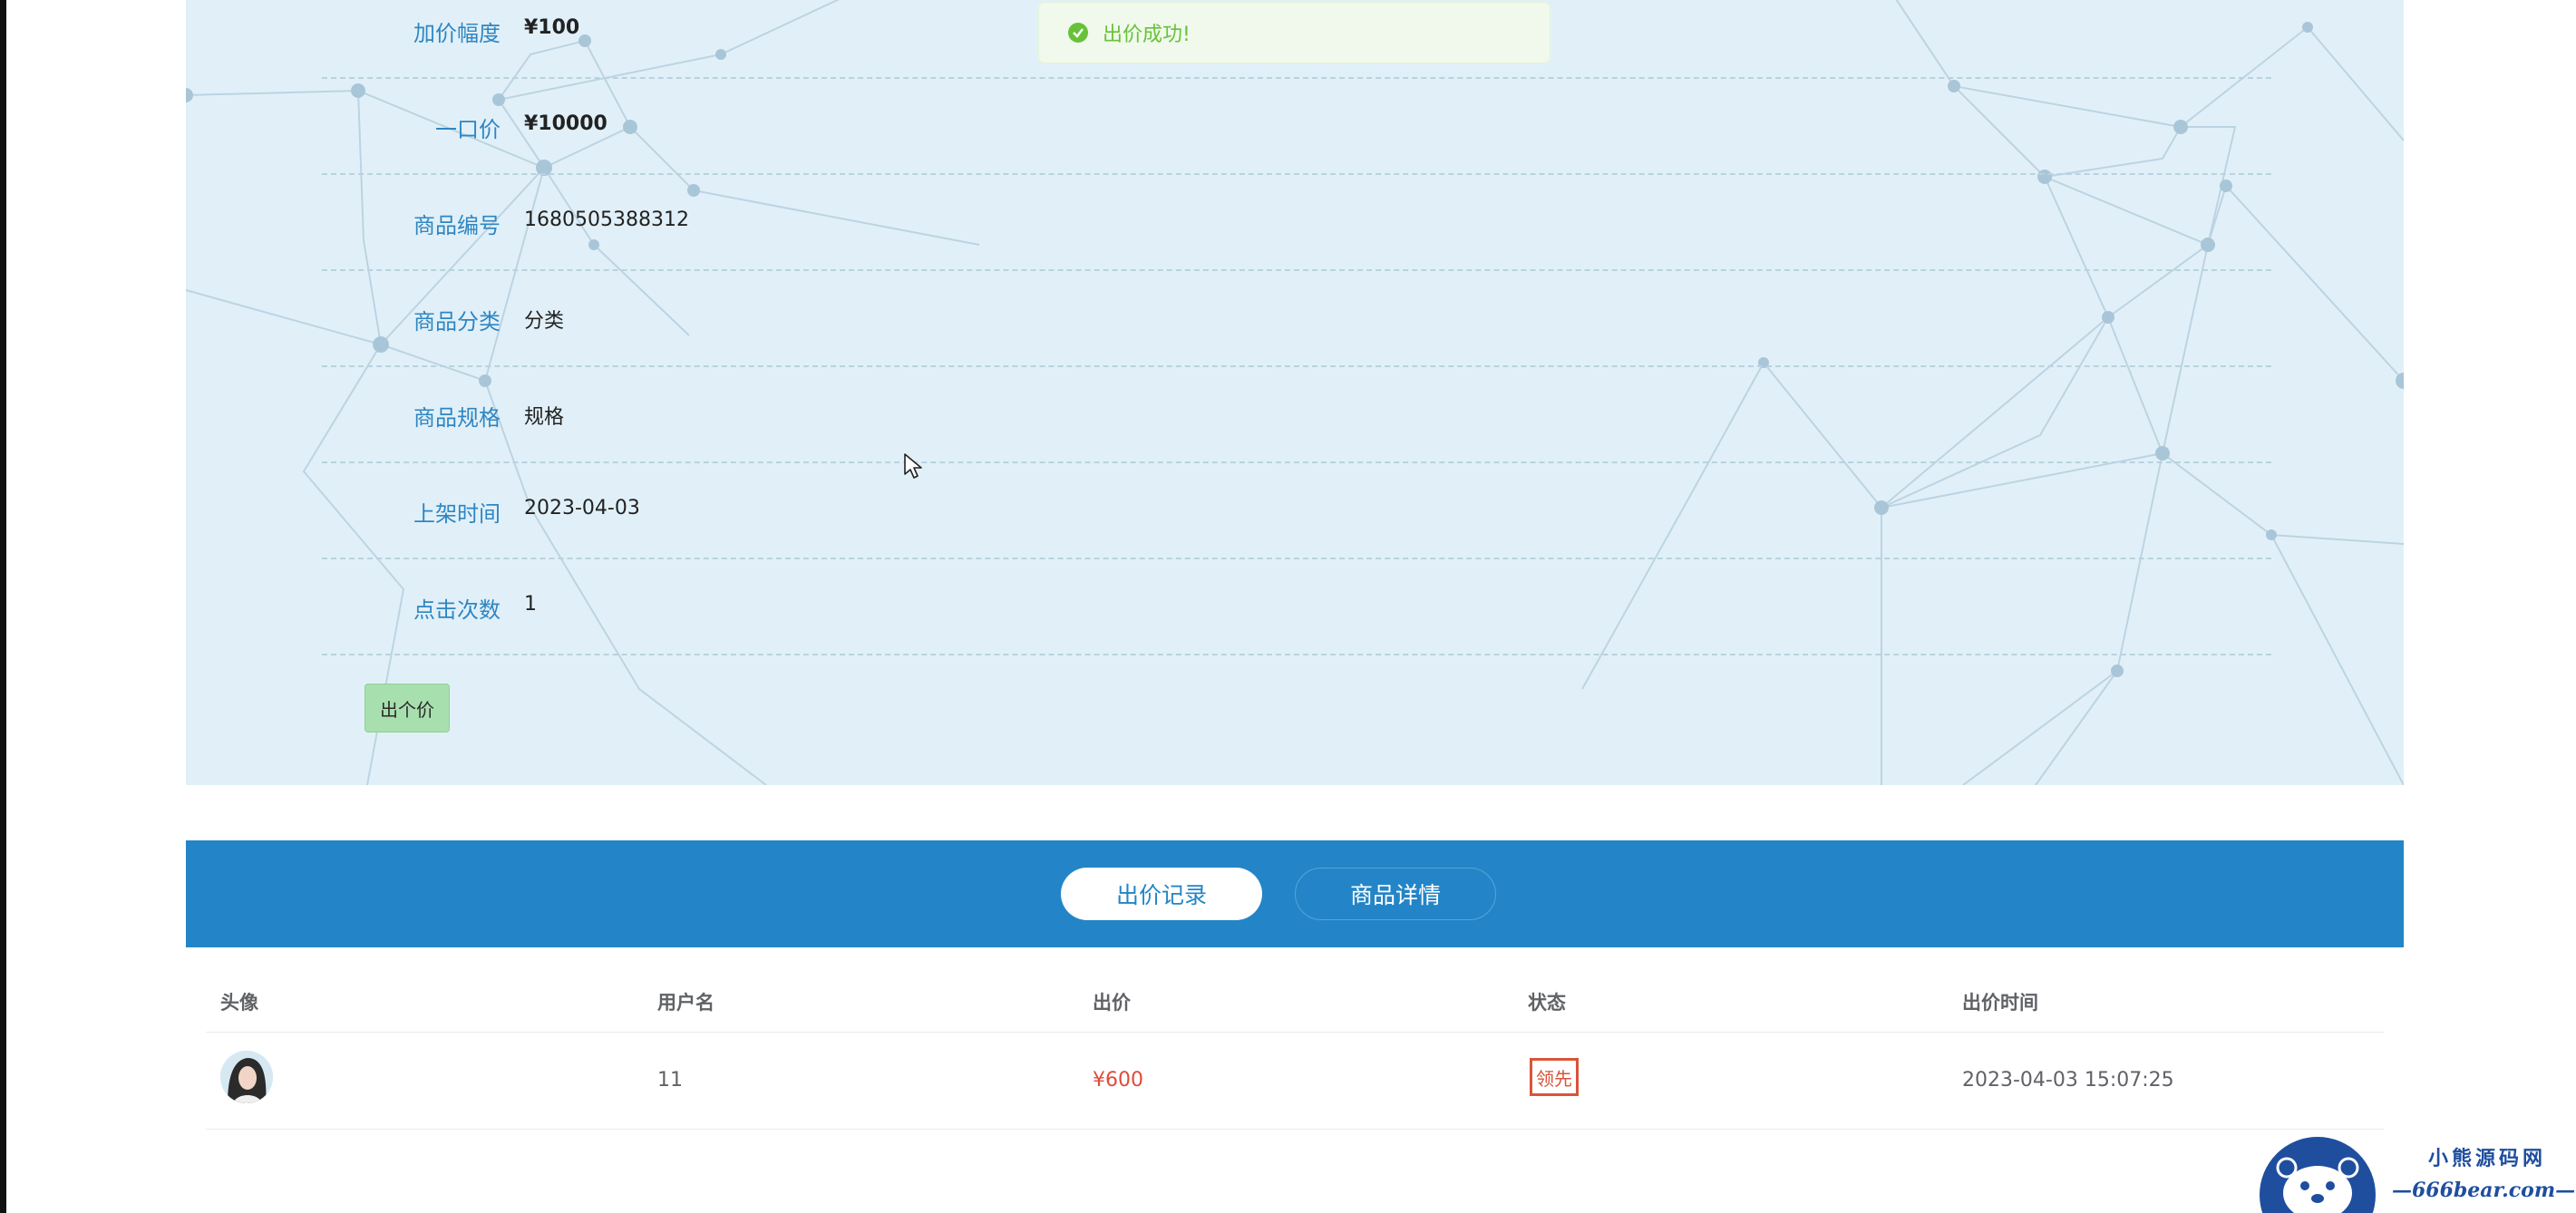 The image size is (2576, 1213). What do you see at coordinates (1296, 222) in the screenshot?
I see `detail-row-product-id: 商品编号 1680505388312` at bounding box center [1296, 222].